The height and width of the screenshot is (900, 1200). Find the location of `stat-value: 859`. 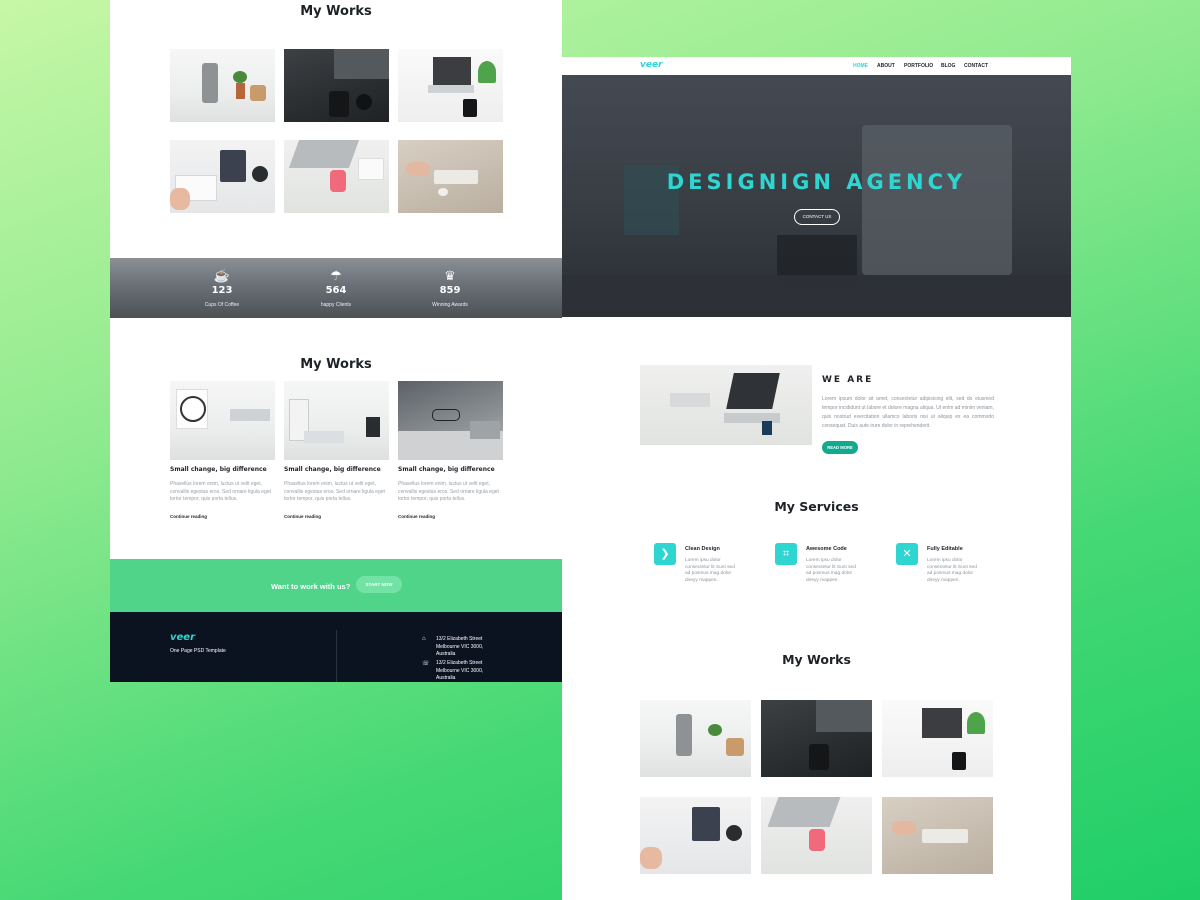

stat-value: 859 is located at coordinates (450, 290).